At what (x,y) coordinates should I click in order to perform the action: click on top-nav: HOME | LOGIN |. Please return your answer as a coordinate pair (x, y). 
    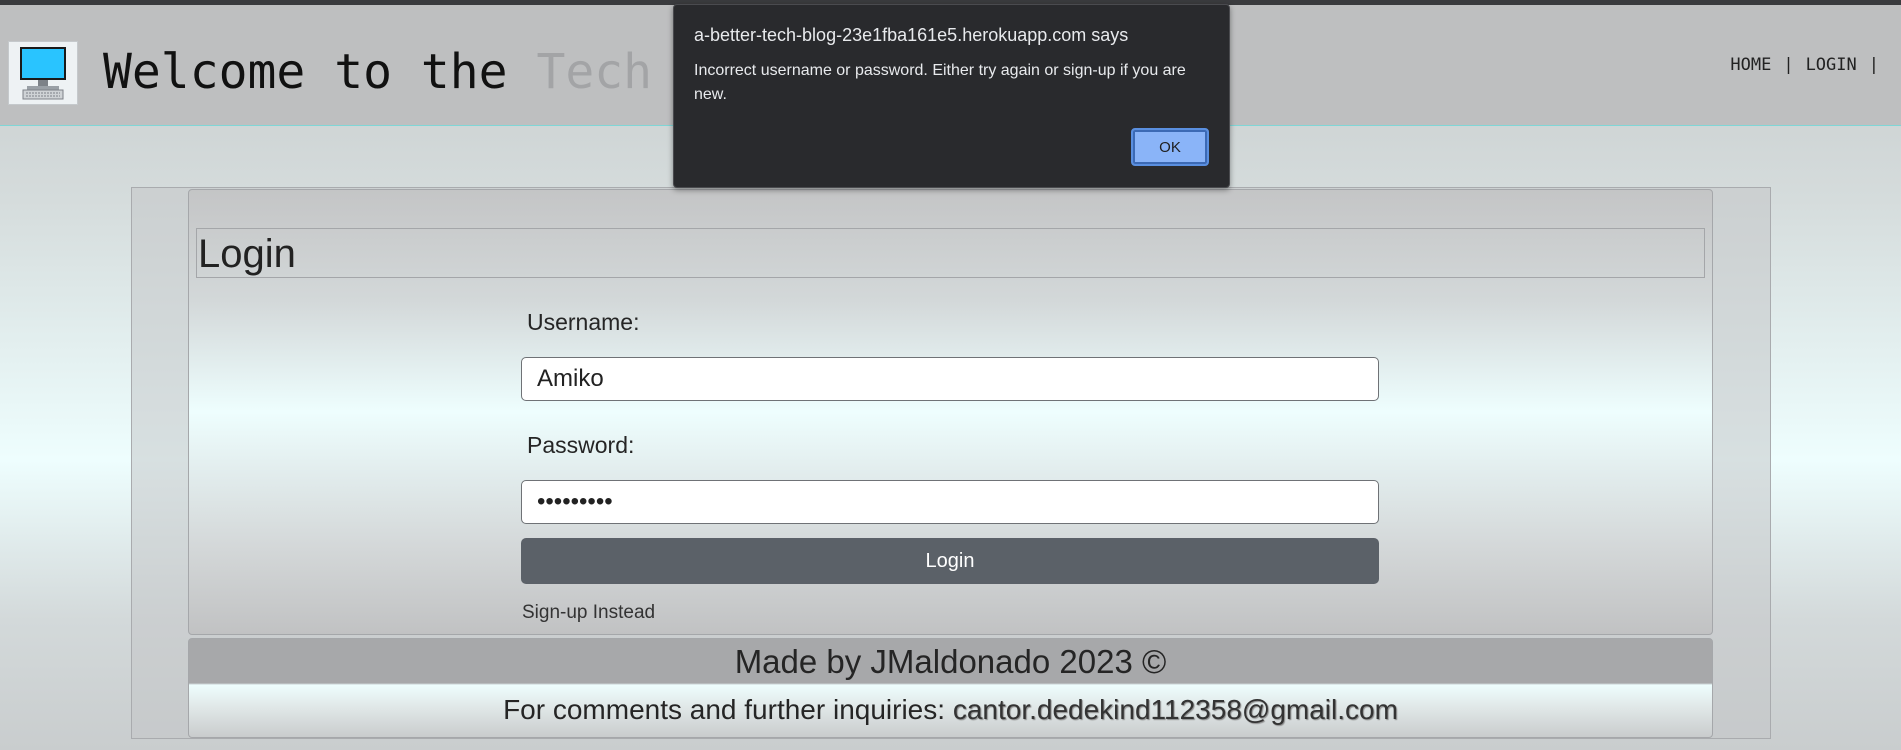
    Looking at the image, I should click on (1810, 65).